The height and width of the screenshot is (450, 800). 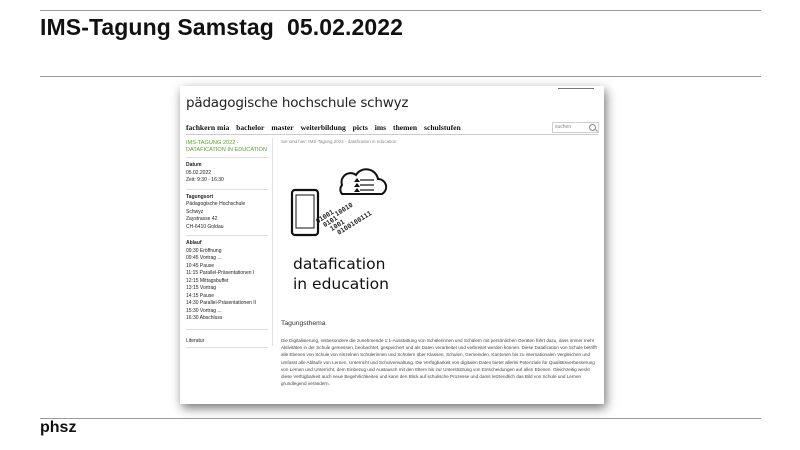 I want to click on ablauf-item: 14:15 Pause, so click(x=200, y=295).